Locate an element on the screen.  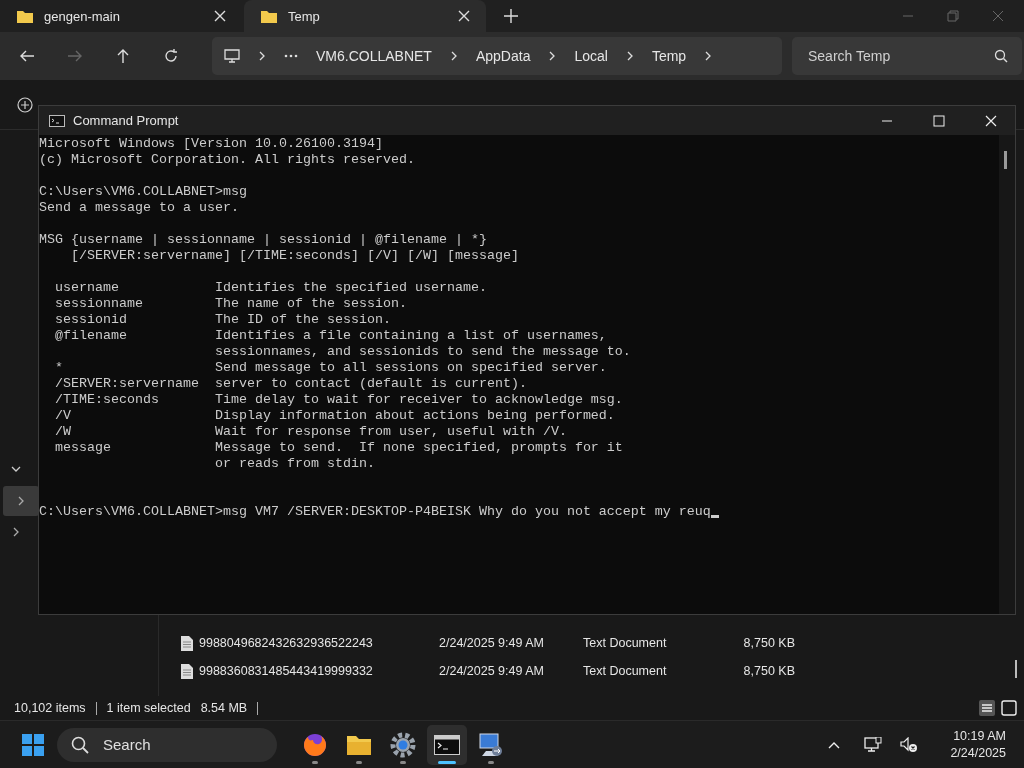
console-line: * Send message to all sessions on specified server. is located at coordinates (330, 368).